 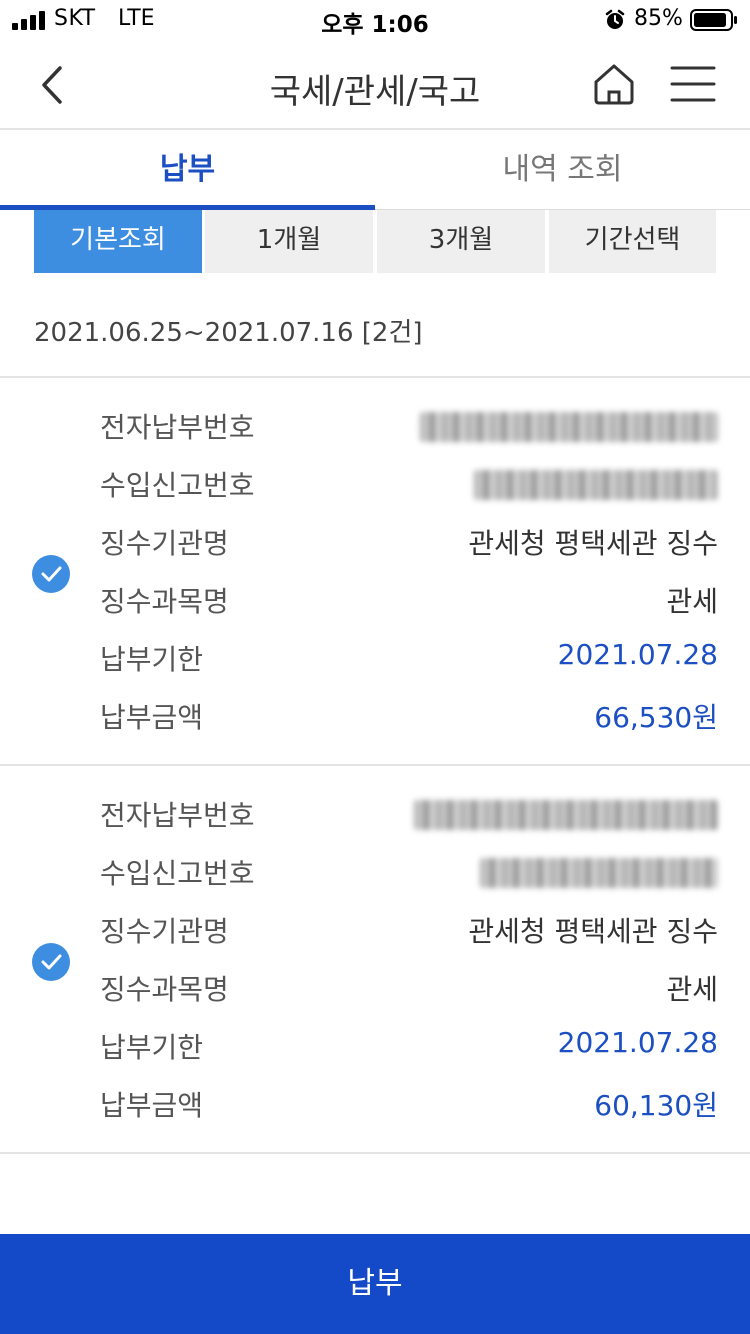 What do you see at coordinates (375, 85) in the screenshot?
I see `app-header: 국세/관세/국고` at bounding box center [375, 85].